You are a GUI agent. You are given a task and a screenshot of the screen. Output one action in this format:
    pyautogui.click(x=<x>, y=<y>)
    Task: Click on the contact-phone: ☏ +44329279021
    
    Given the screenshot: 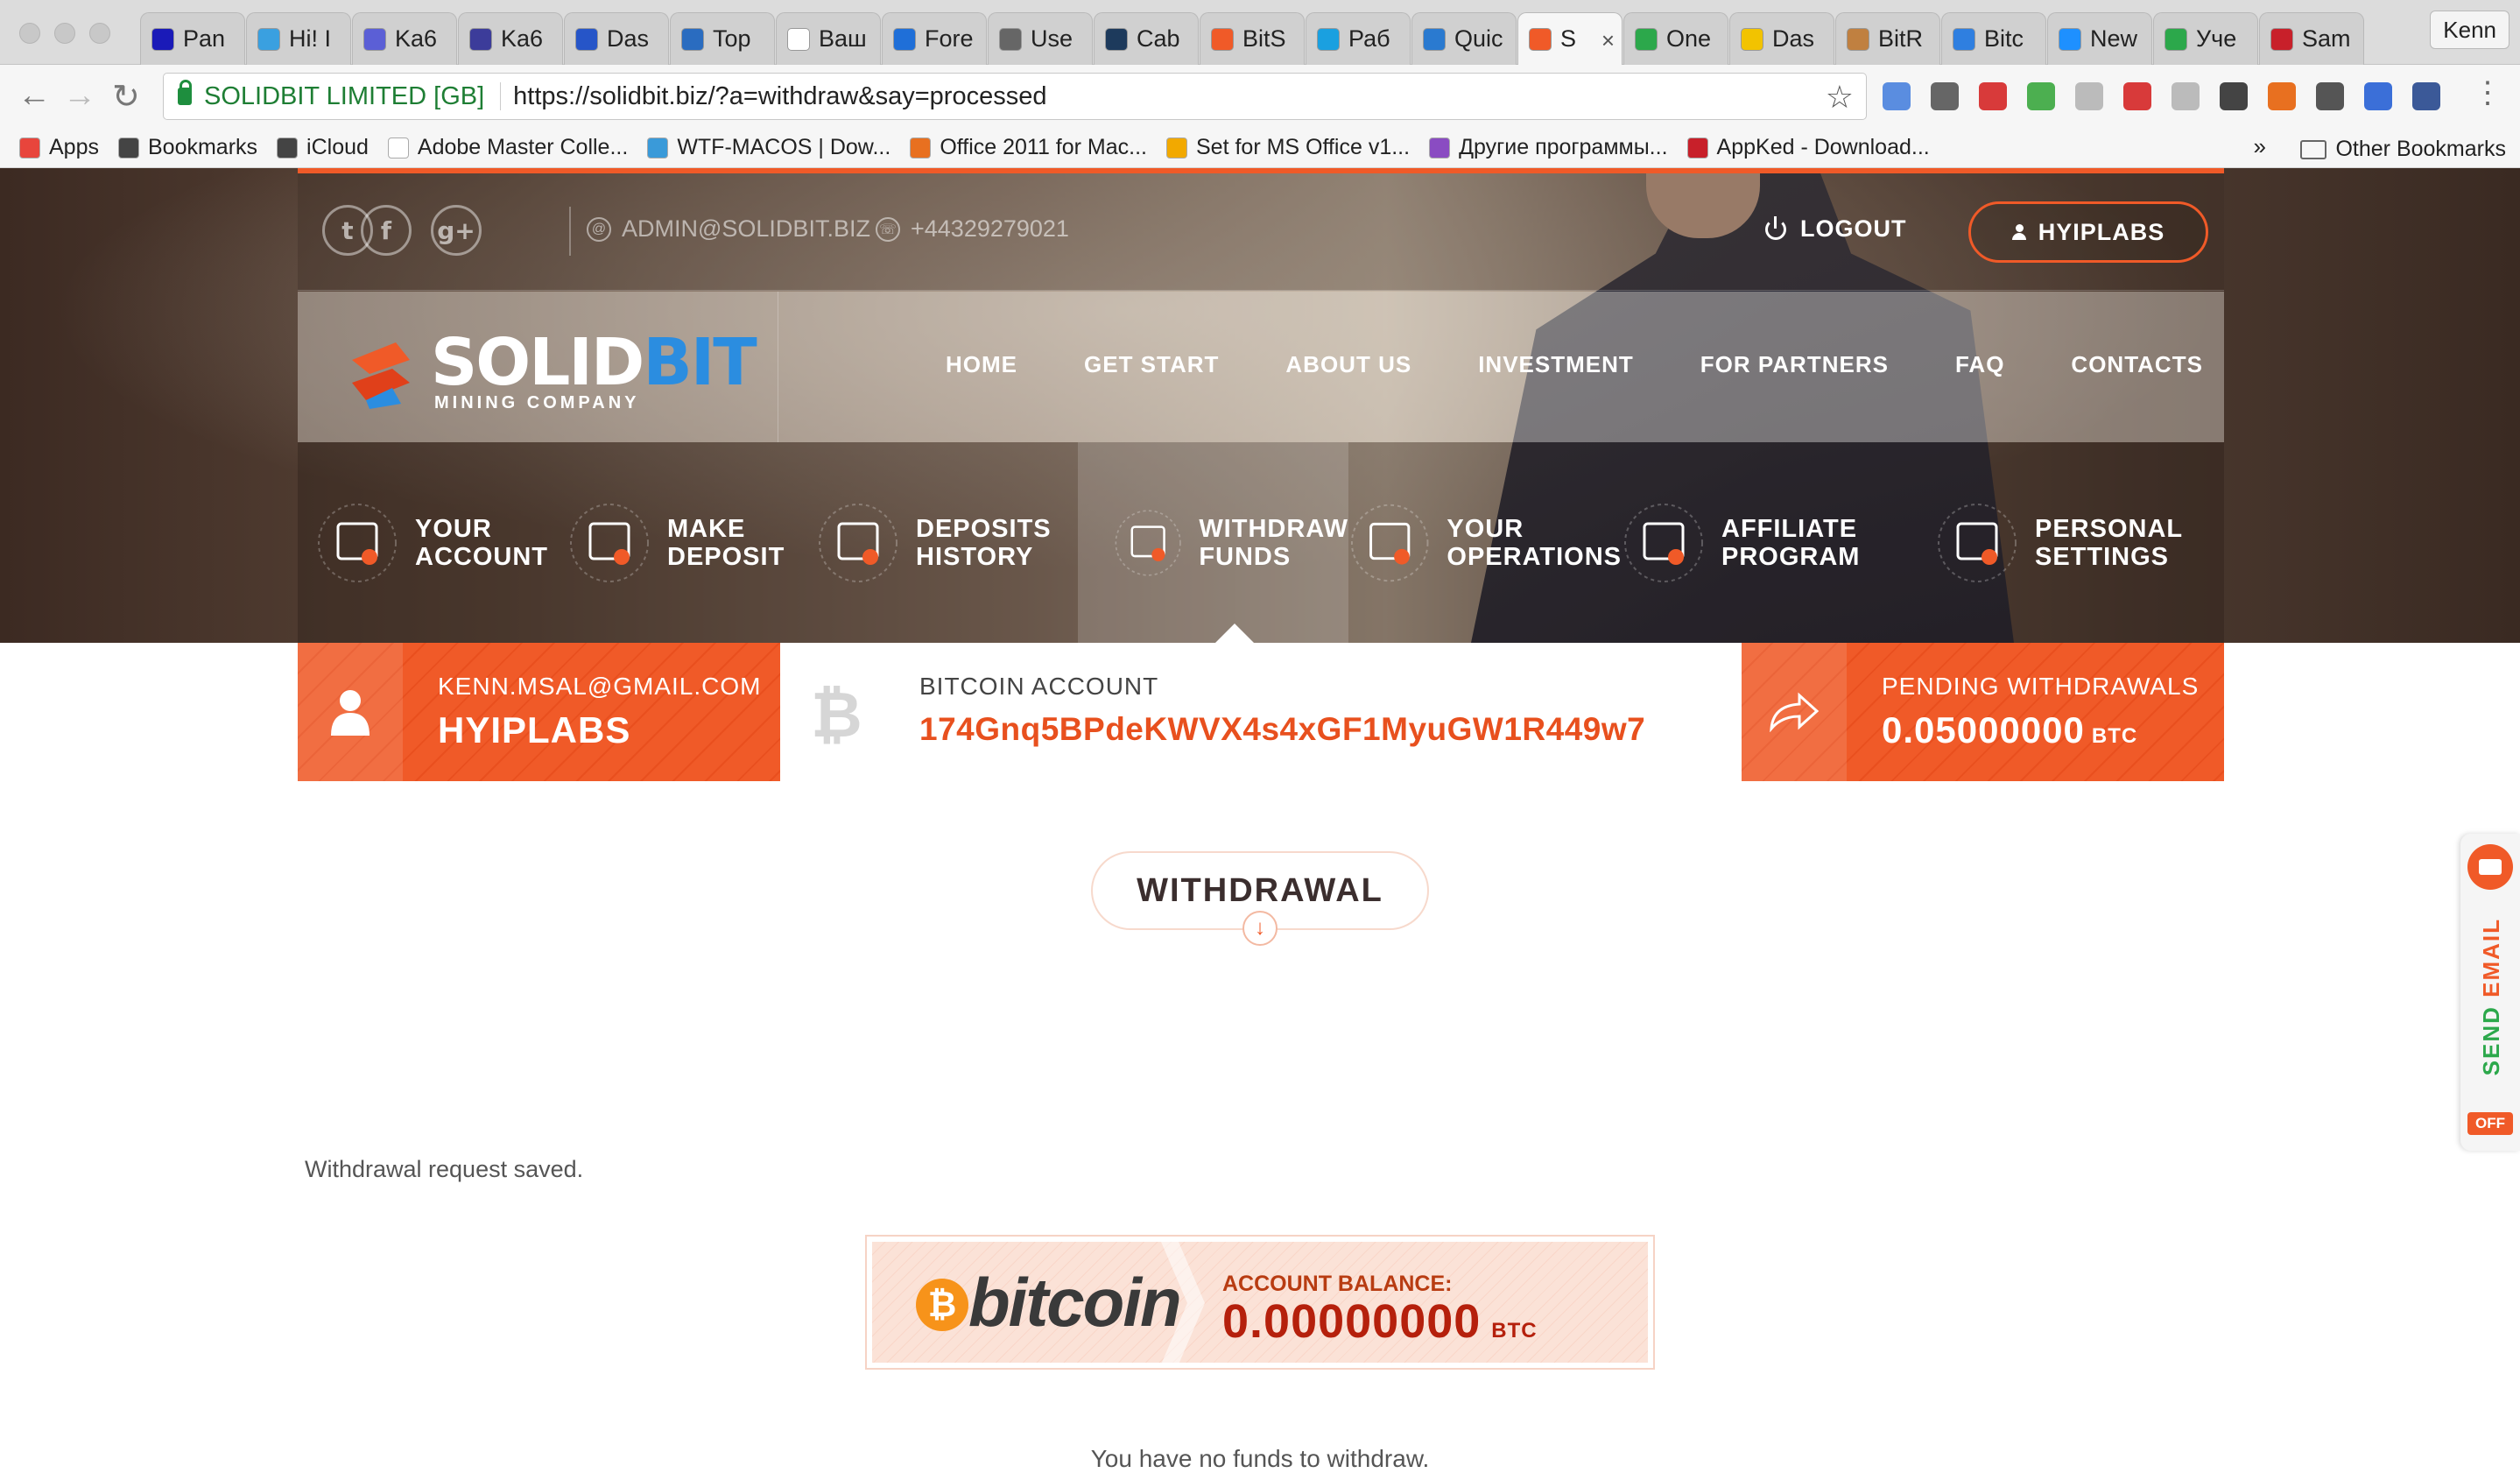 What is the action you would take?
    pyautogui.click(x=972, y=229)
    